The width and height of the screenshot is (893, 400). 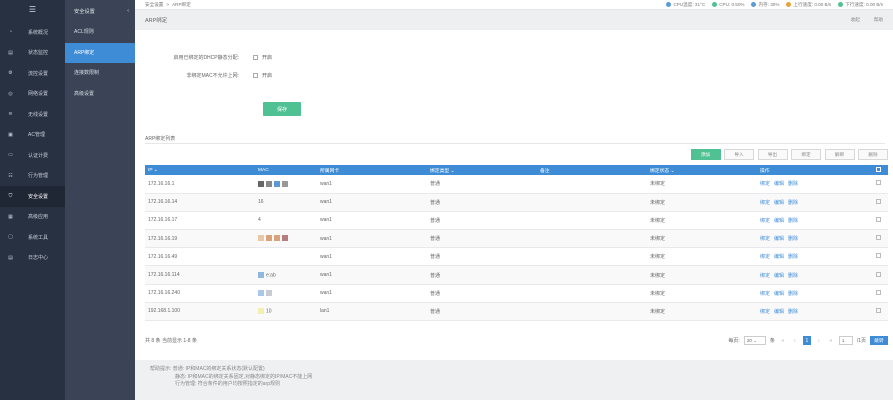 I want to click on table-row: 172.16.16.14 16 wan1 普通 未绑定 绑定 编辑 删除, so click(x=516, y=202).